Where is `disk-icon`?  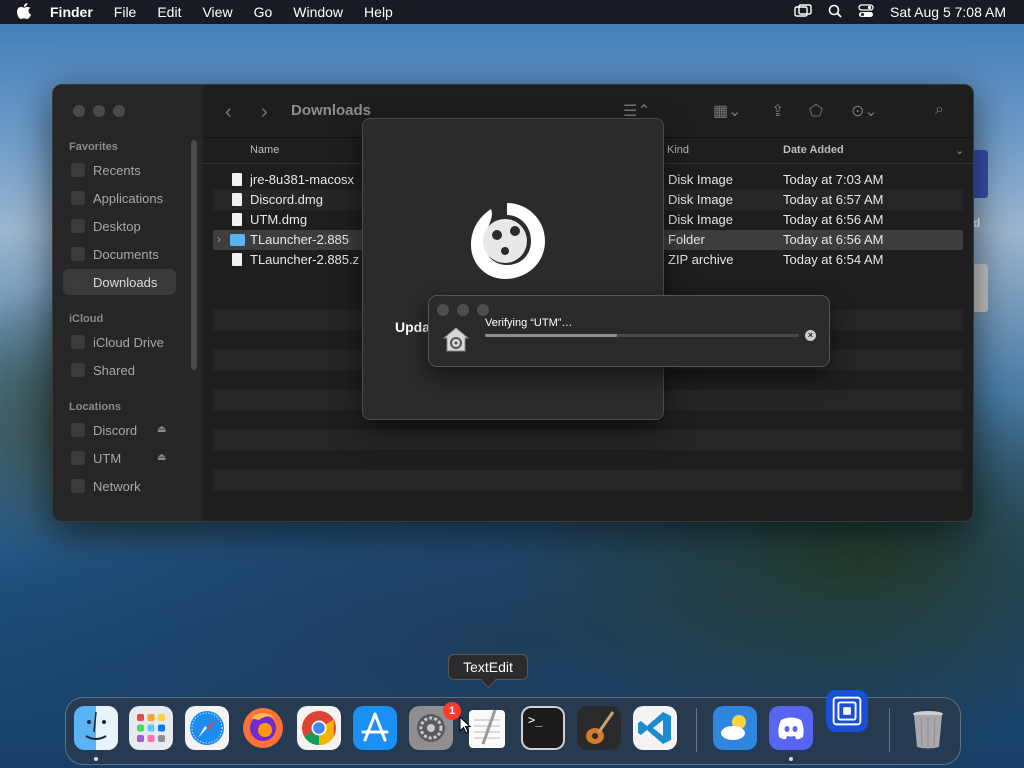 disk-icon is located at coordinates (78, 430).